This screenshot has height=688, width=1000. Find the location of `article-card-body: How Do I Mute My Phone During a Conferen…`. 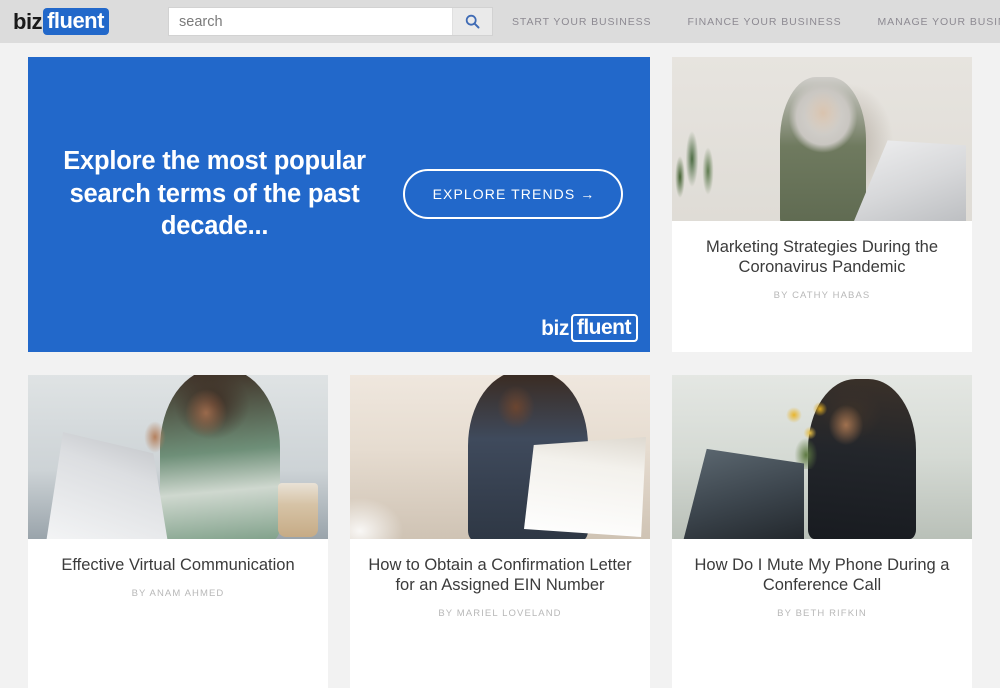

article-card-body: How Do I Mute My Phone During a Conferen… is located at coordinates (822, 579).